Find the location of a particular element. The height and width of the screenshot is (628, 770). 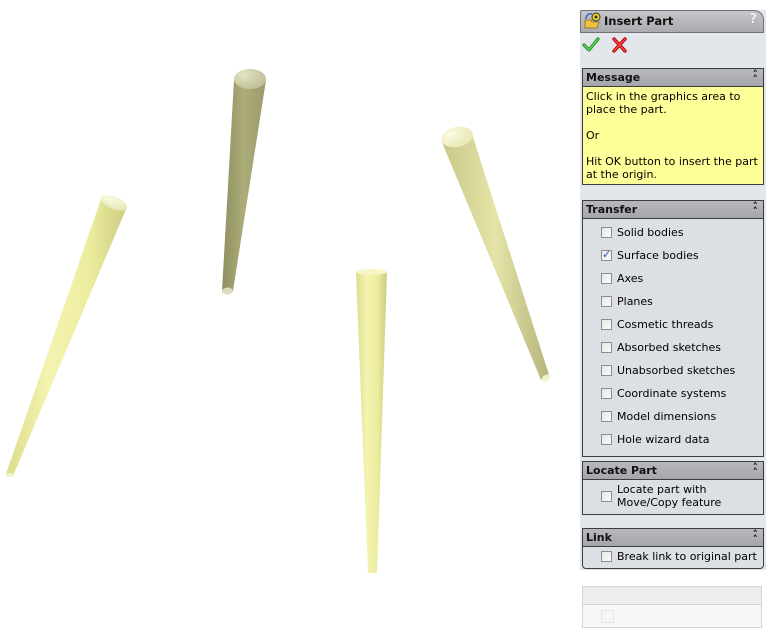

option-label: Planes is located at coordinates (635, 301).